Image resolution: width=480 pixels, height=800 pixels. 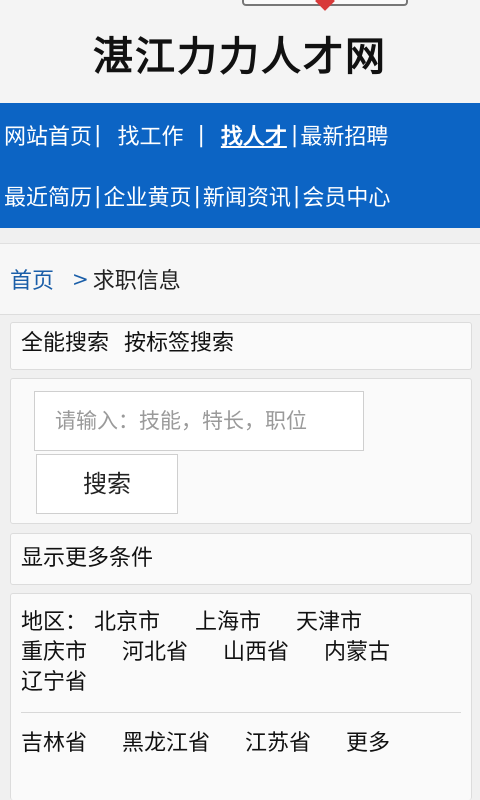 What do you see at coordinates (166, 743) in the screenshot?
I see `region-item: 黑龙江省` at bounding box center [166, 743].